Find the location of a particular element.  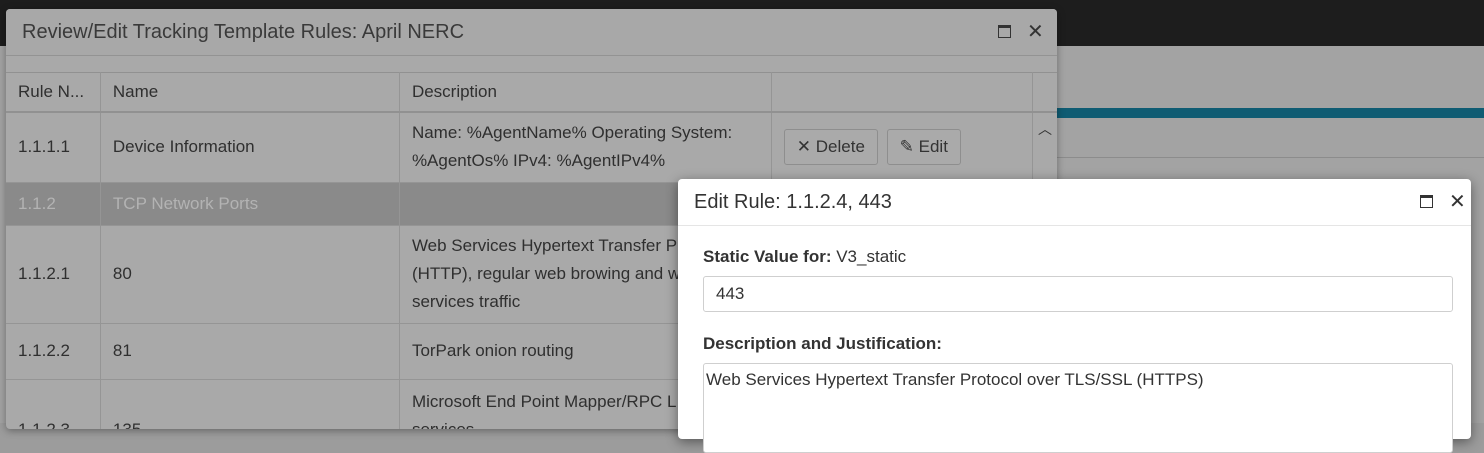

edit-dialog-header: Edit Rule: 1.1.2.4, 443 ✕ is located at coordinates (1074, 202).